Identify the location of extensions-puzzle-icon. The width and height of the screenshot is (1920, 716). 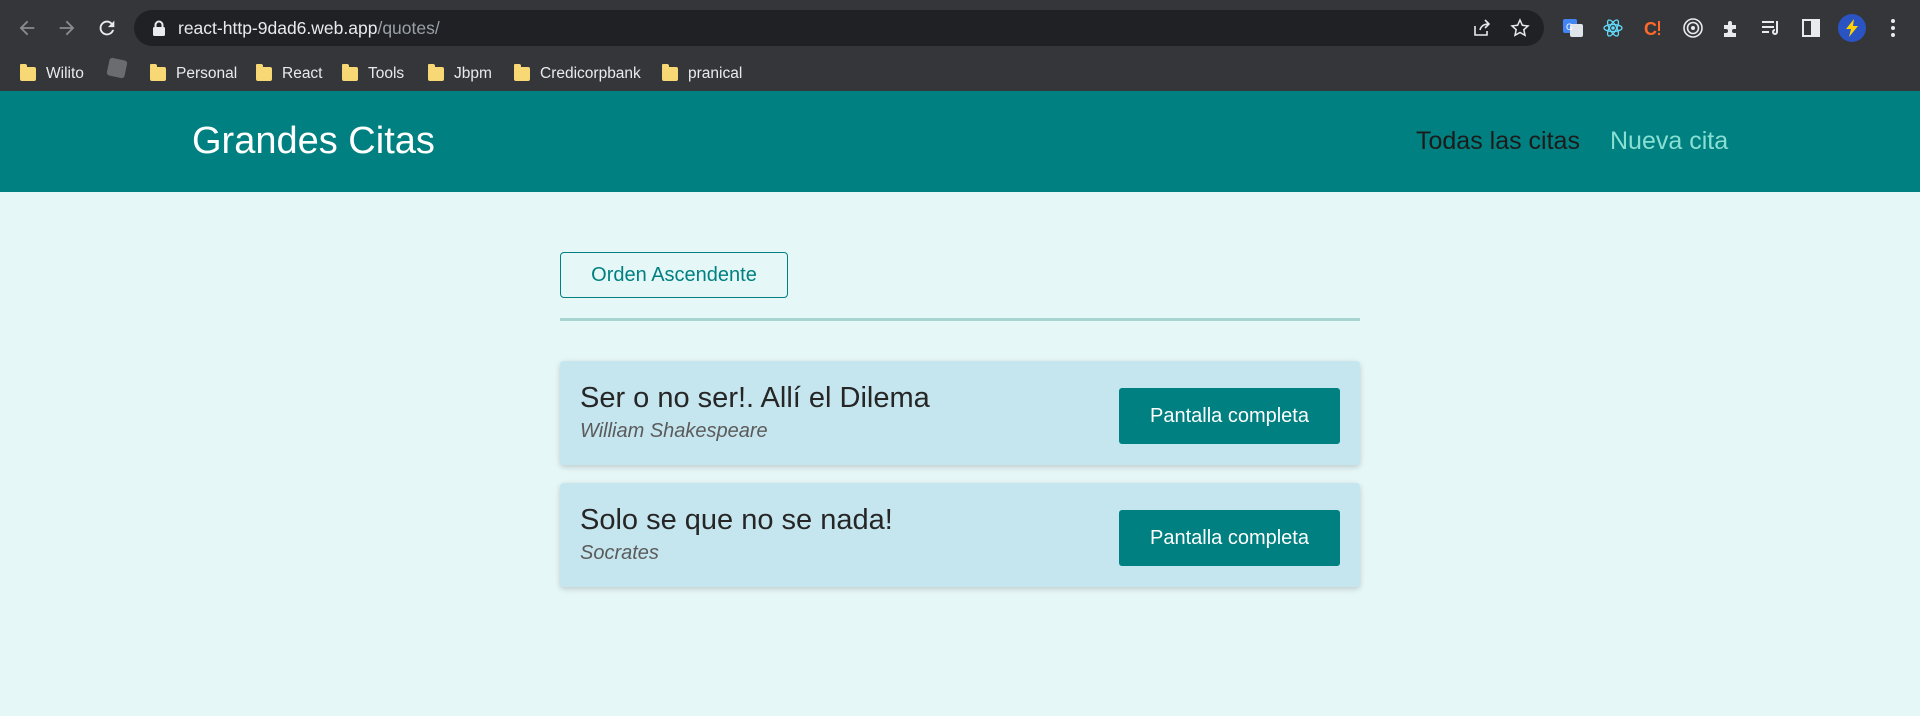
(1731, 28).